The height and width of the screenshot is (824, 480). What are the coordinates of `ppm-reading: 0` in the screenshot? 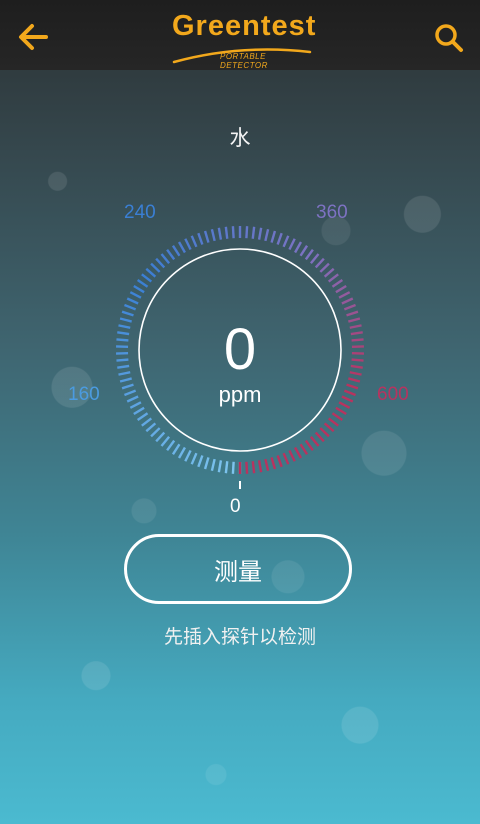 It's located at (240, 349).